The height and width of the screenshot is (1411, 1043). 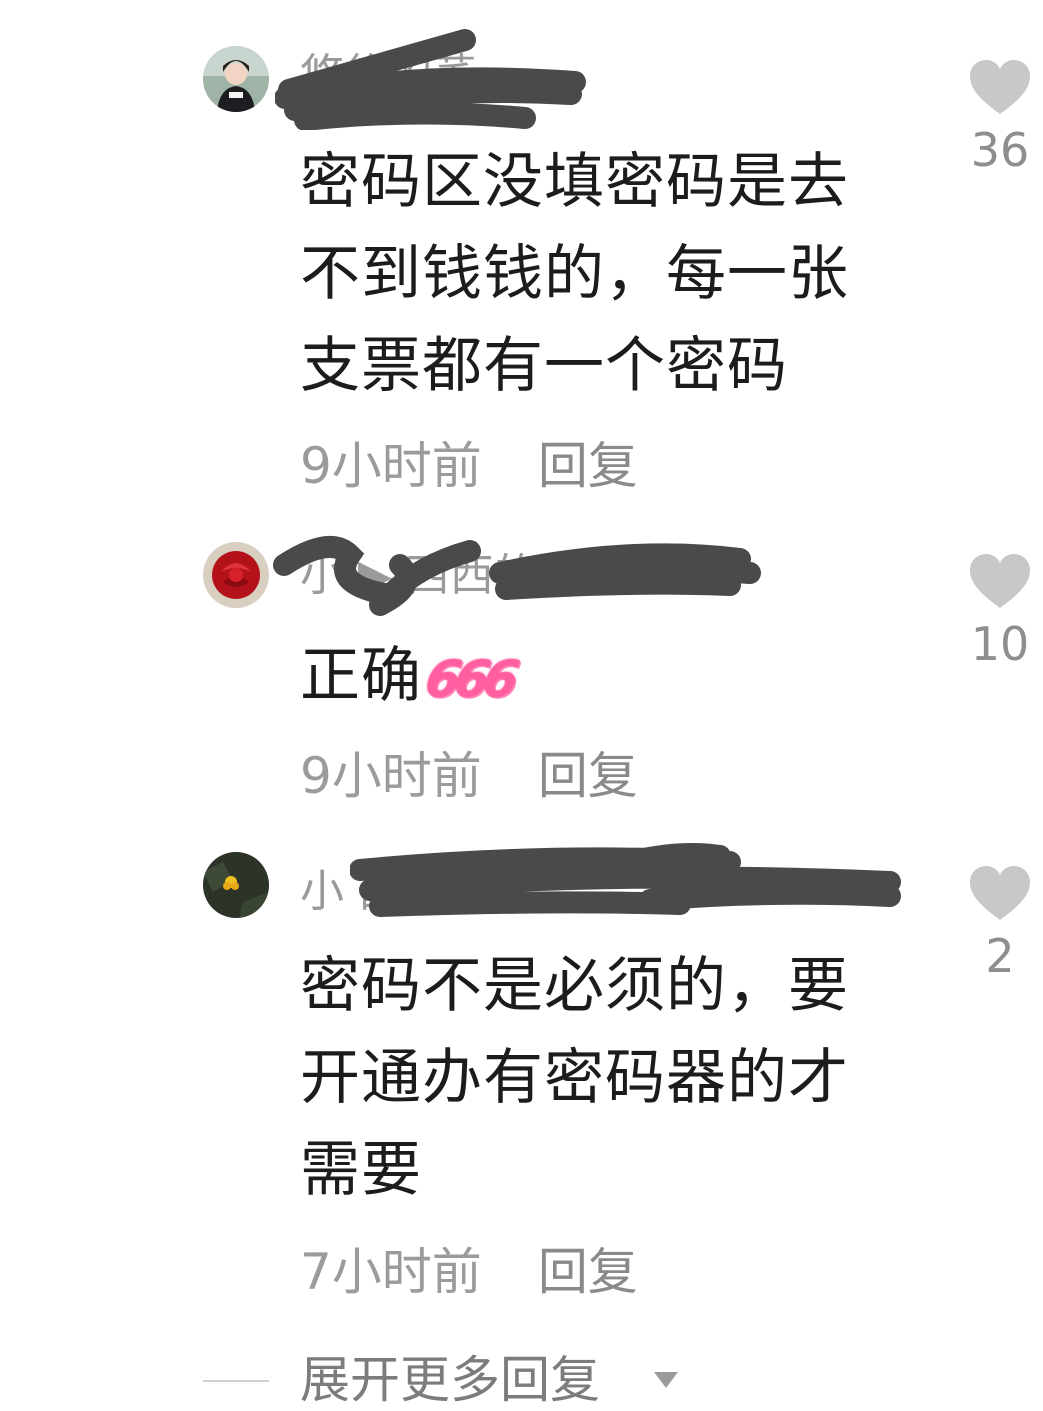 I want to click on comment-username: 小 ▶ 西西的荞, so click(x=441, y=576).